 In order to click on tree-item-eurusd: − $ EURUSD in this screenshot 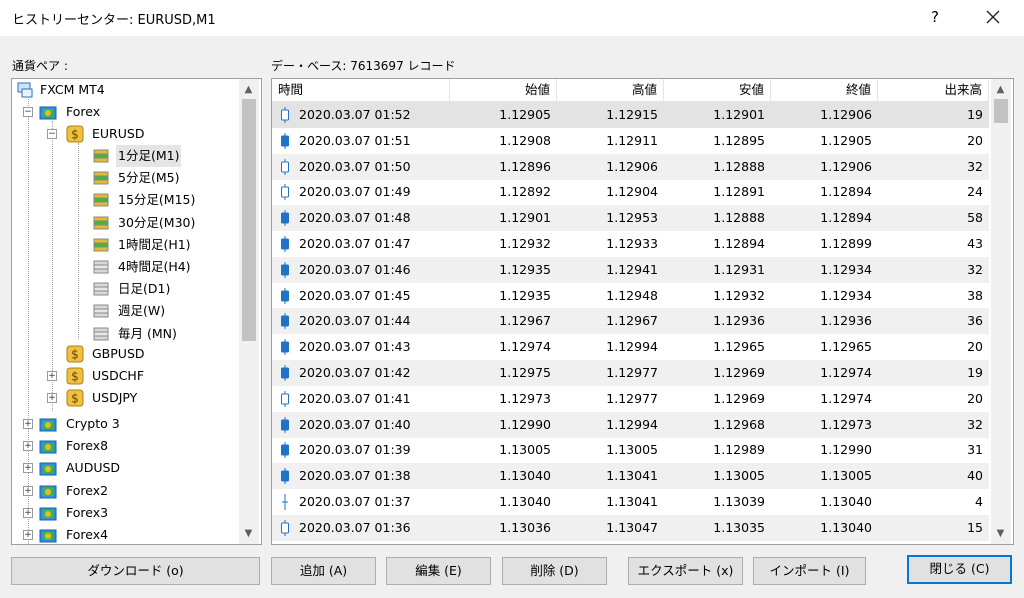, I will do `click(127, 134)`.